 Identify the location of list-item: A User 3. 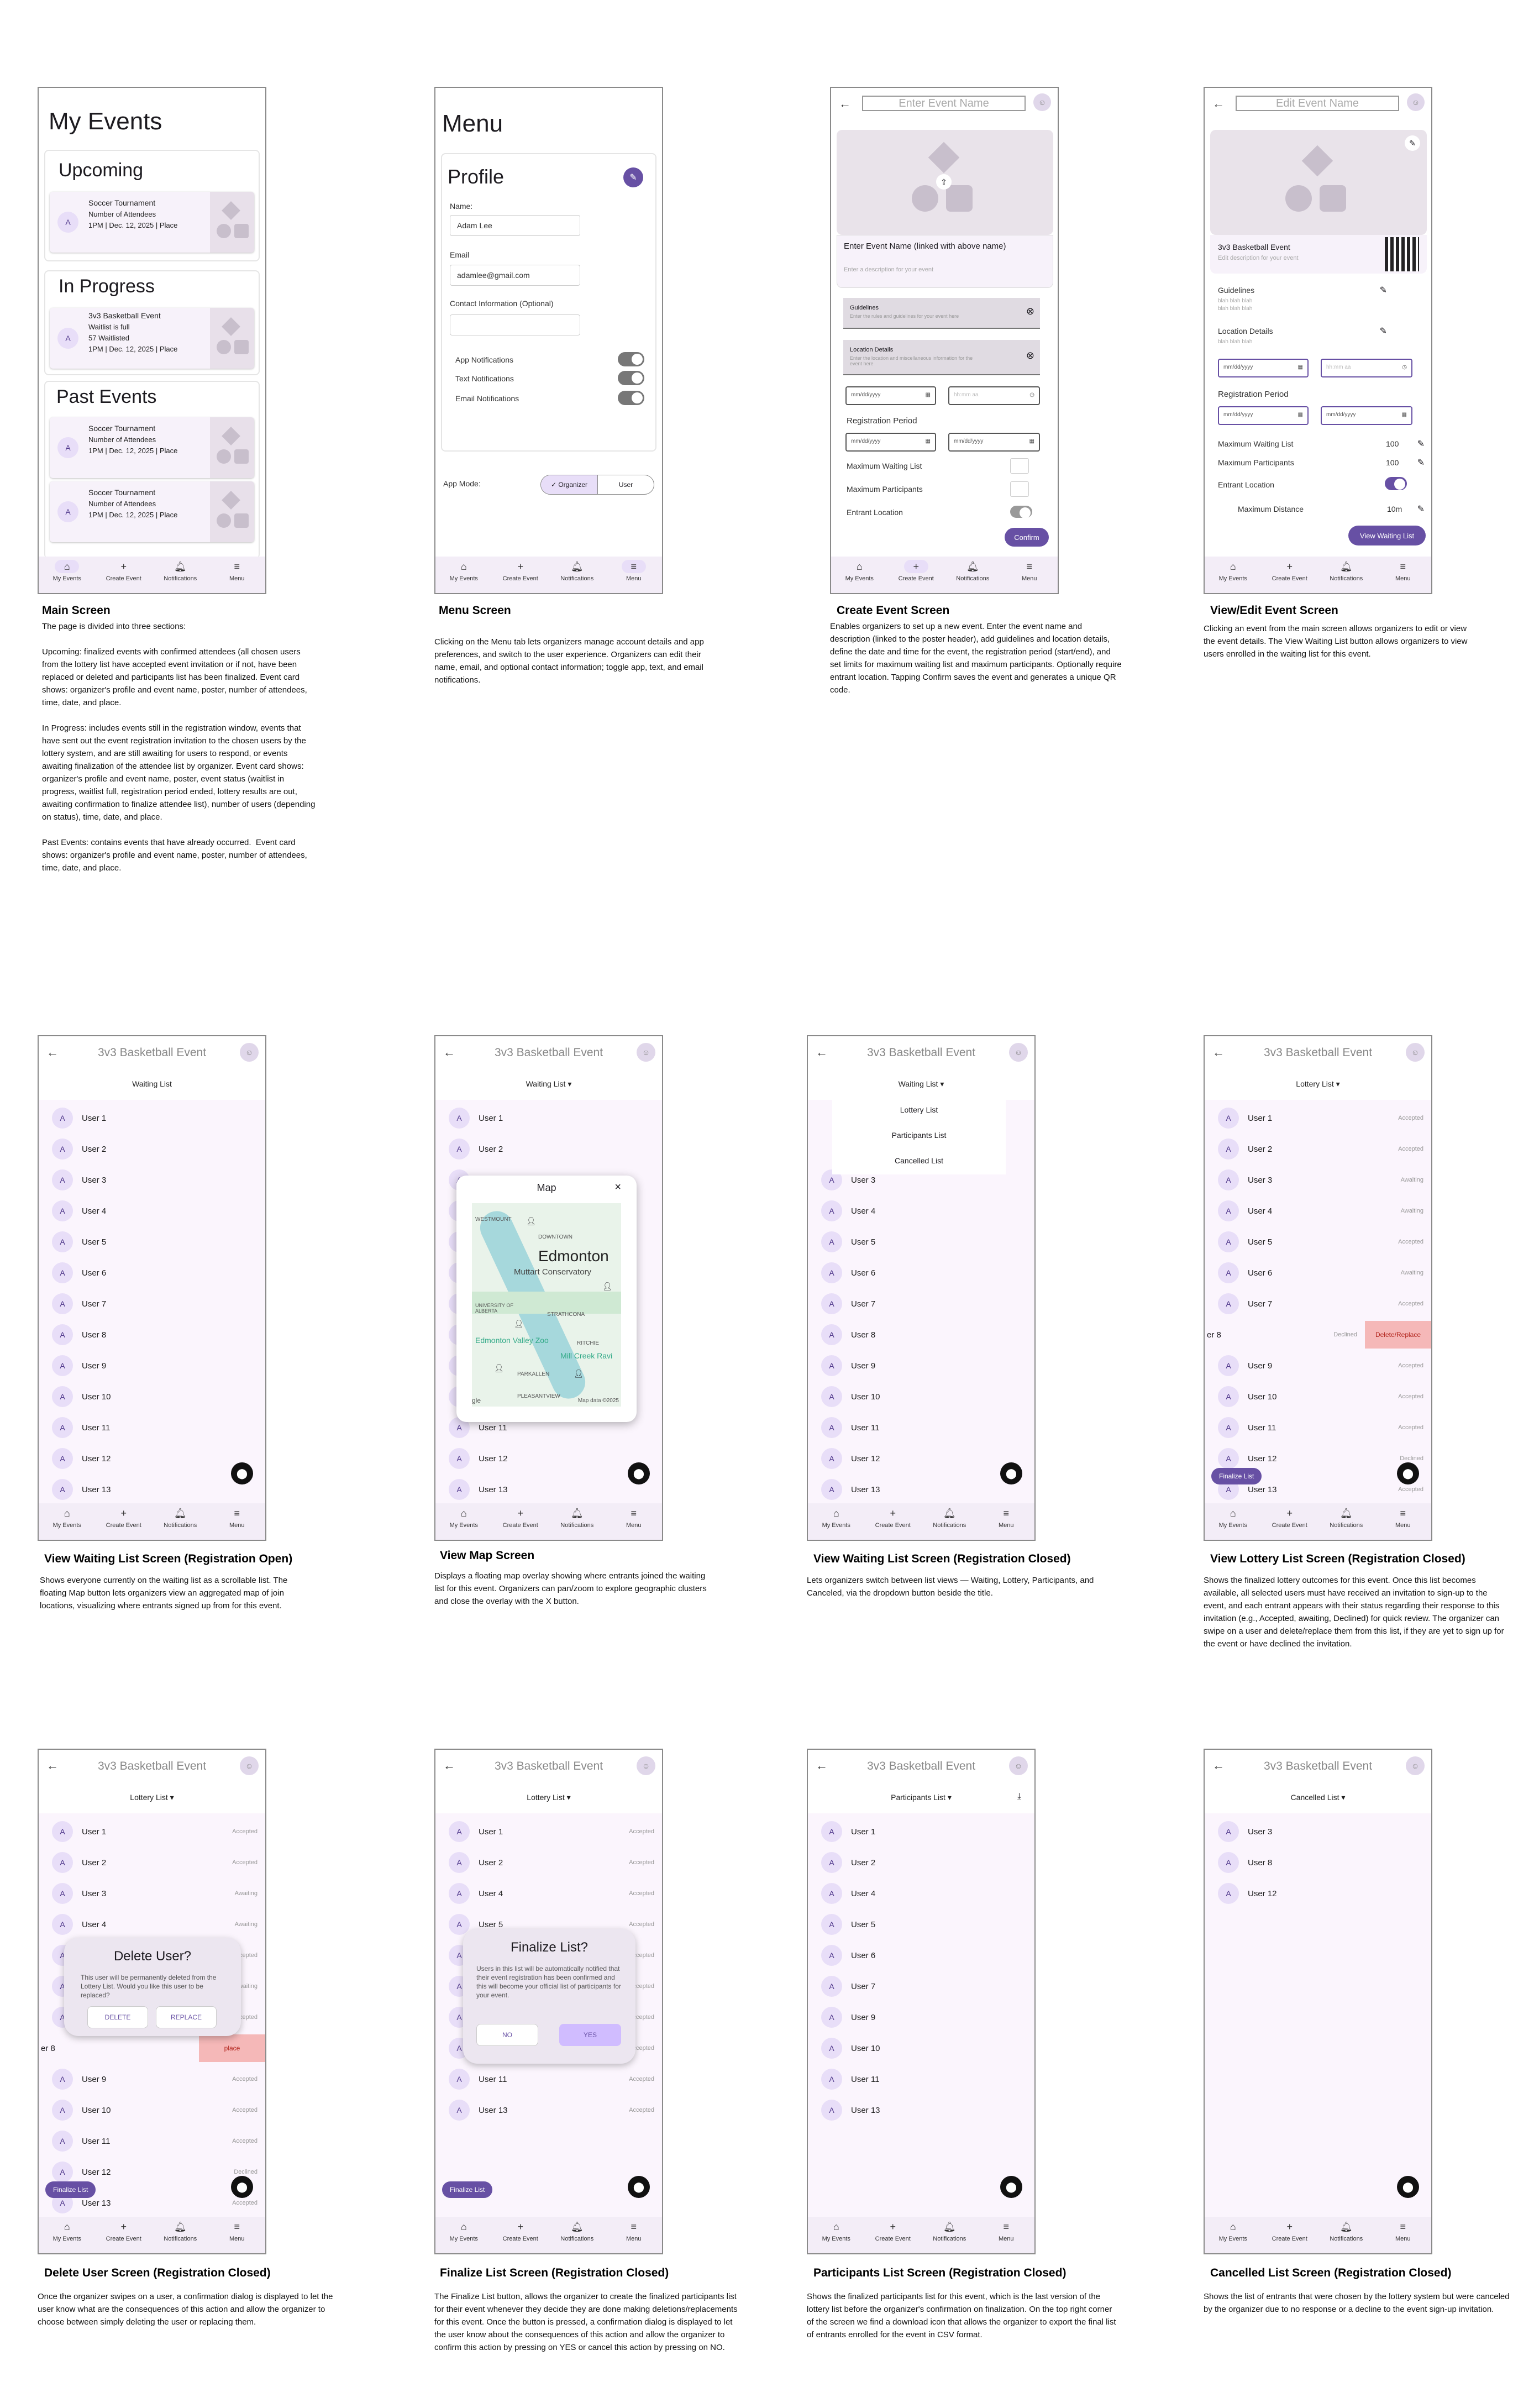
(1318, 1831).